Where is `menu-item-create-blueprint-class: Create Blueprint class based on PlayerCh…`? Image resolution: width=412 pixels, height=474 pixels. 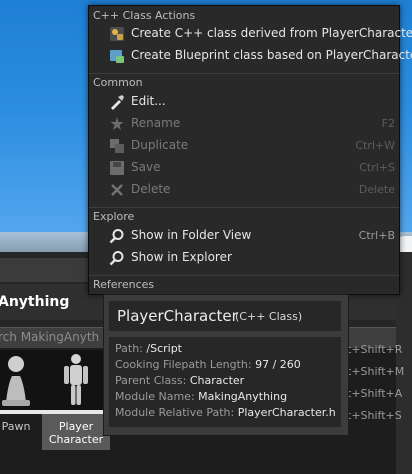
menu-item-create-blueprint-class: Create Blueprint class based on PlayerCh… is located at coordinates (250, 56).